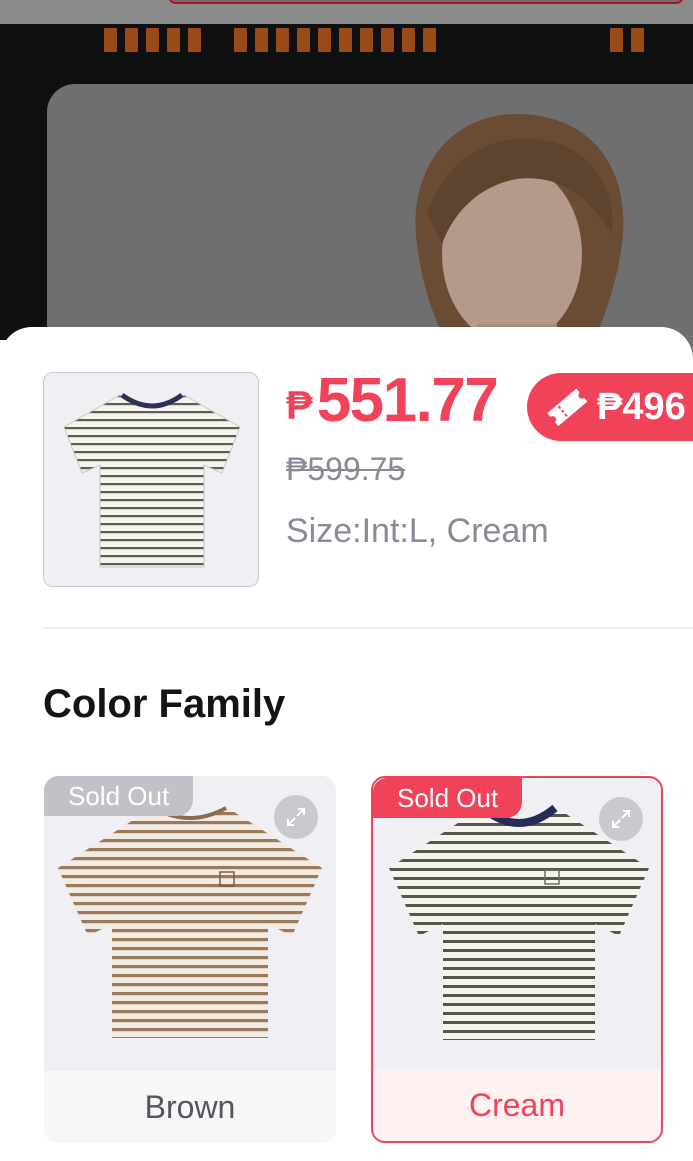  I want to click on voucher-price: ₱496, so click(641, 406).